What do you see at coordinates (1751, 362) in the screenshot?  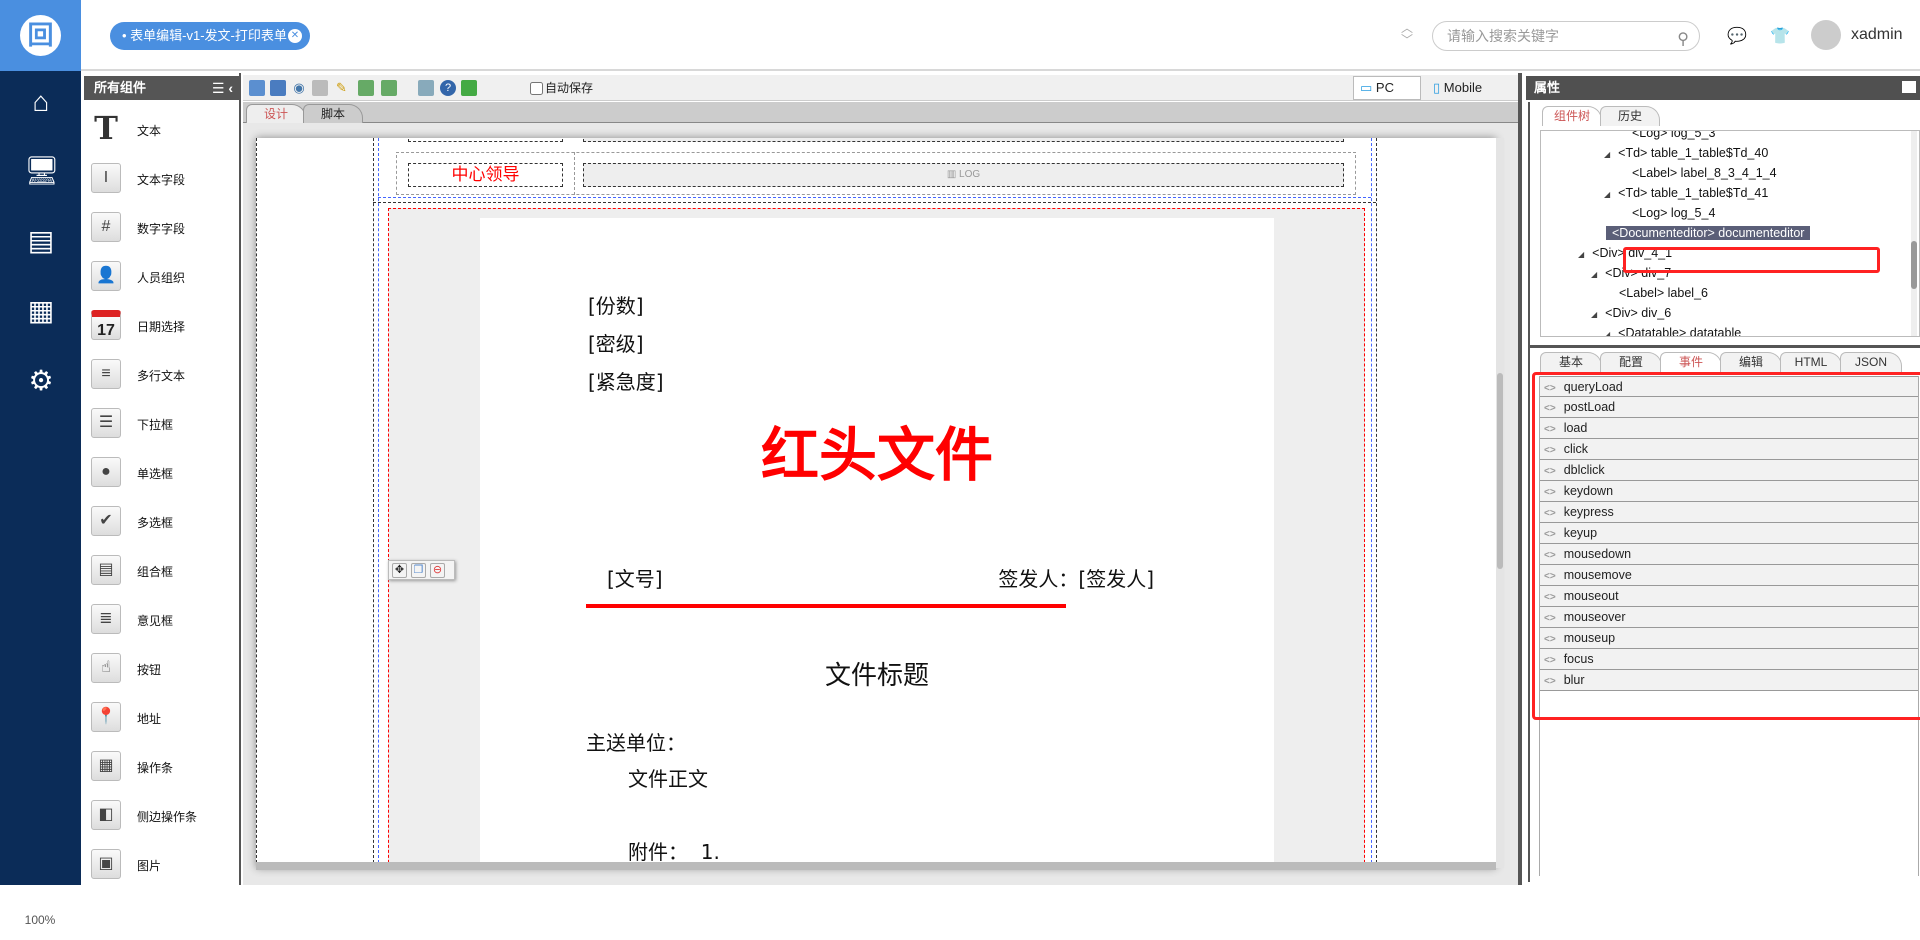 I see `property-tab: 编辑` at bounding box center [1751, 362].